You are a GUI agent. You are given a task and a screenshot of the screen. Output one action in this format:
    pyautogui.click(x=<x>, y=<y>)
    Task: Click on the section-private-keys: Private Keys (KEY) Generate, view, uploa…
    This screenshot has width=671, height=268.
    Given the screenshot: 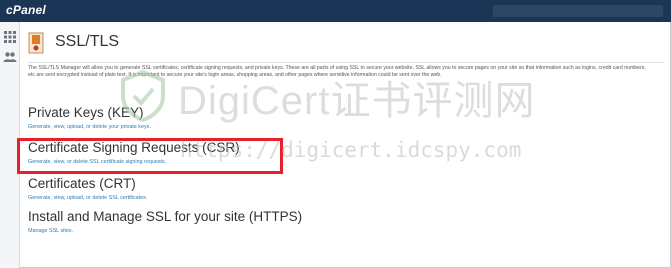 What is the action you would take?
    pyautogui.click(x=89, y=117)
    